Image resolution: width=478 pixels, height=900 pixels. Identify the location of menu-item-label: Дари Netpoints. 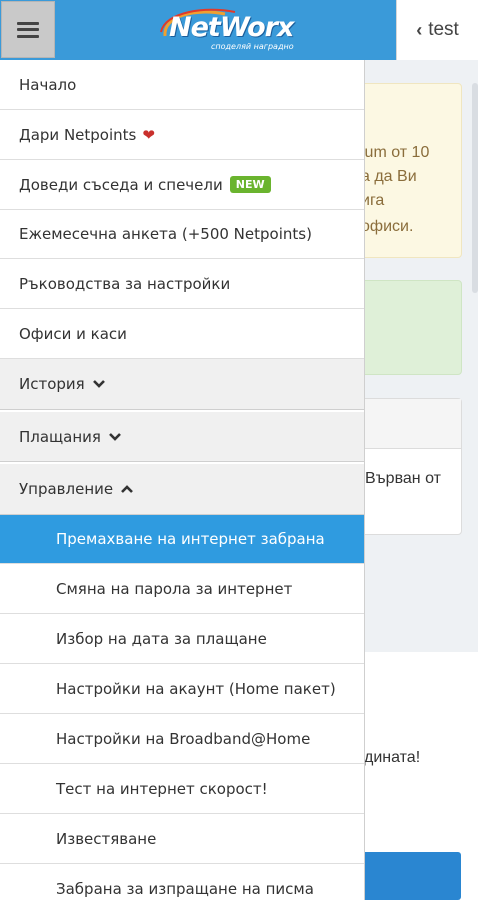
(78, 134).